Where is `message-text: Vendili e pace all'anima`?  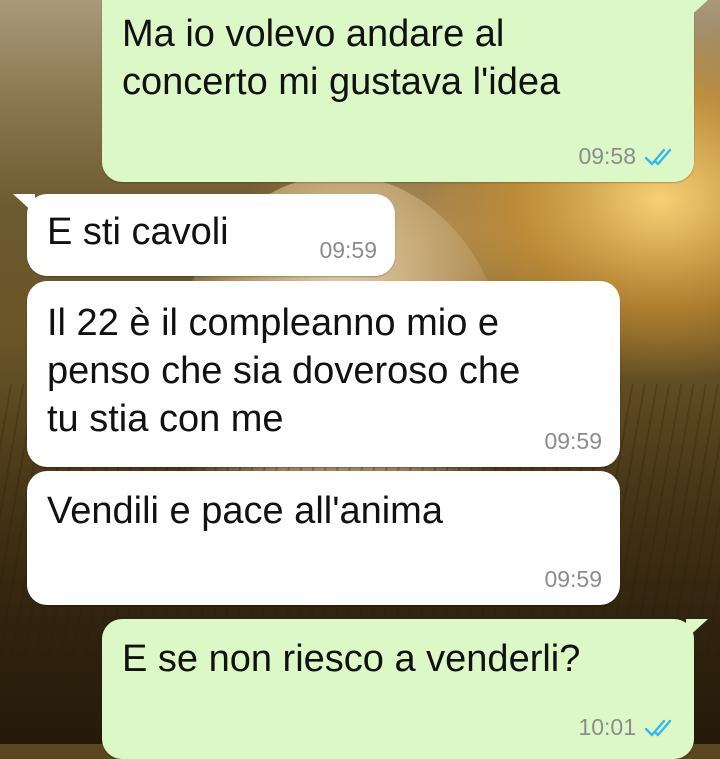
message-text: Vendili e pace all'anima is located at coordinates (245, 511).